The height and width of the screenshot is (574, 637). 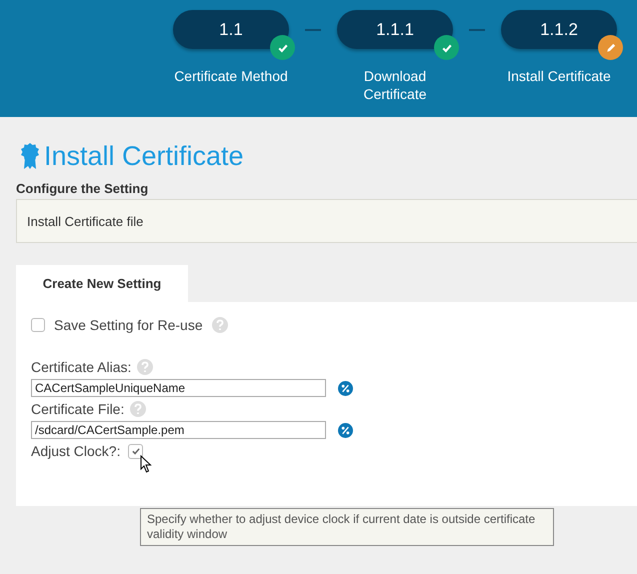 What do you see at coordinates (395, 29) in the screenshot?
I see `step-pill: 1.1.1` at bounding box center [395, 29].